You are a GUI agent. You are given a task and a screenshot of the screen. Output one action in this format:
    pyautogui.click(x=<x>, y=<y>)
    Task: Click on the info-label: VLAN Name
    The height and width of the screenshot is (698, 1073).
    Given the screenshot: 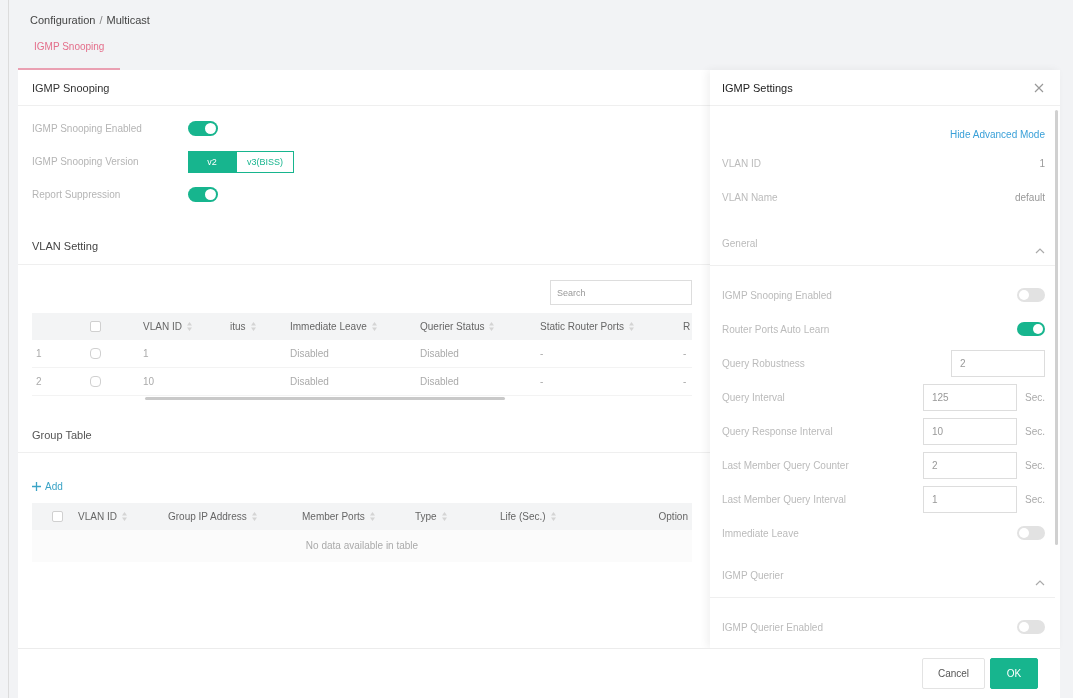 What is the action you would take?
    pyautogui.click(x=750, y=197)
    